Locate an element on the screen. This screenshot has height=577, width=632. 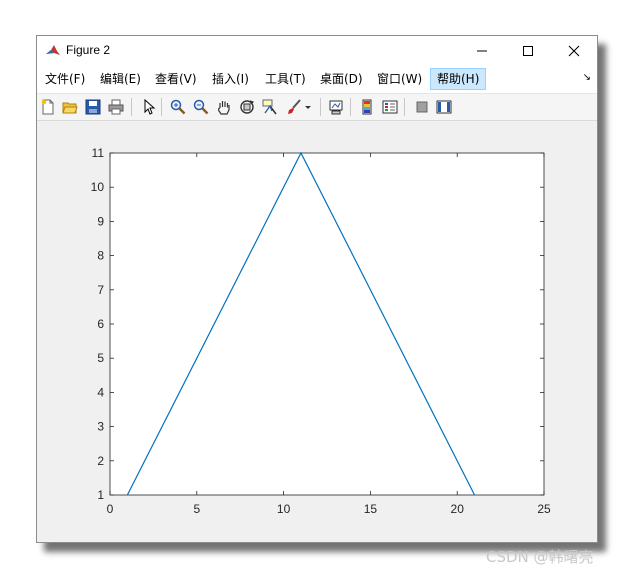
y-tick-label: 7 is located at coordinates (100, 290).